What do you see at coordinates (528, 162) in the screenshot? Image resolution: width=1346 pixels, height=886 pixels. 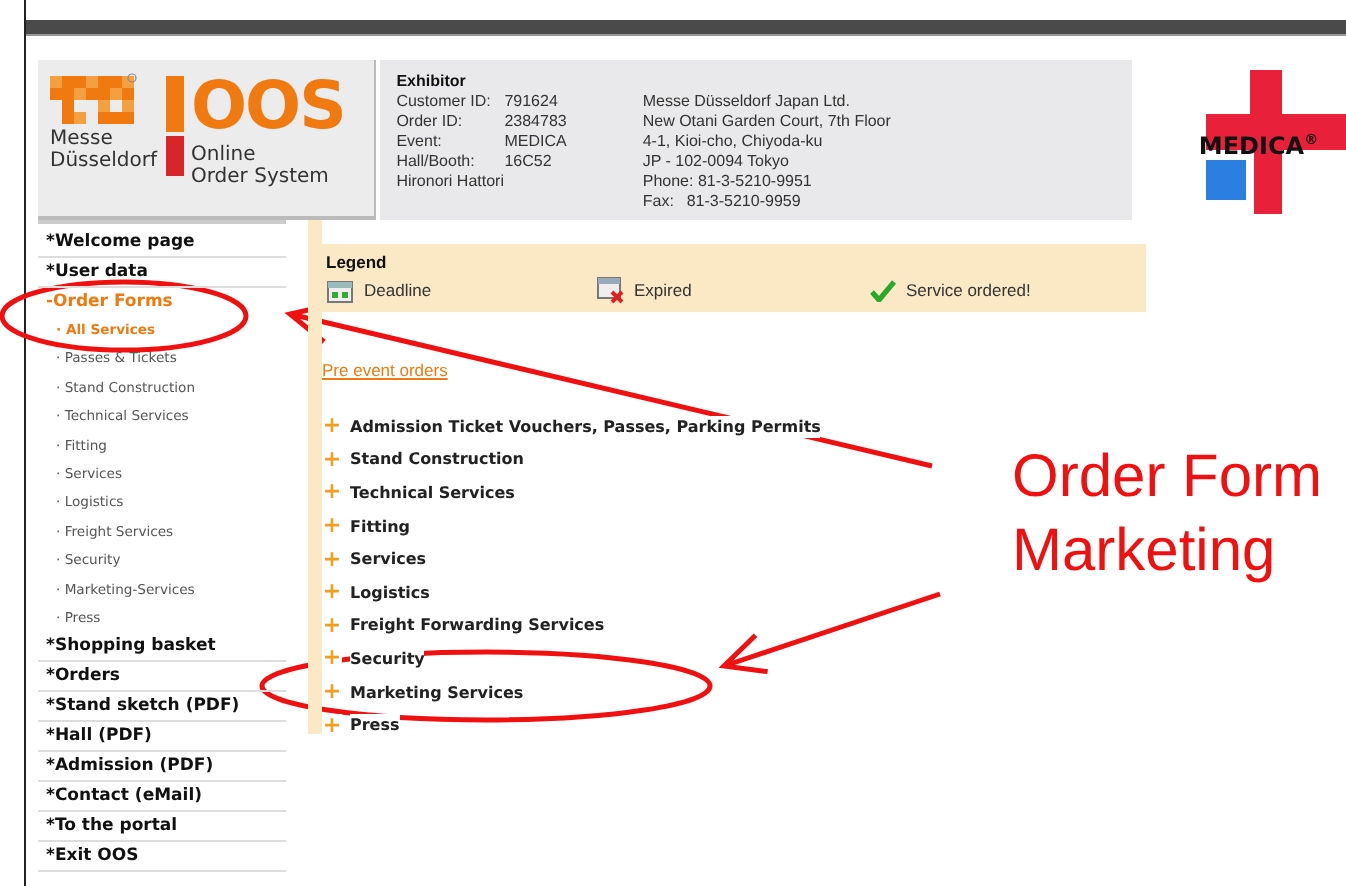 I see `field-value: 16C52` at bounding box center [528, 162].